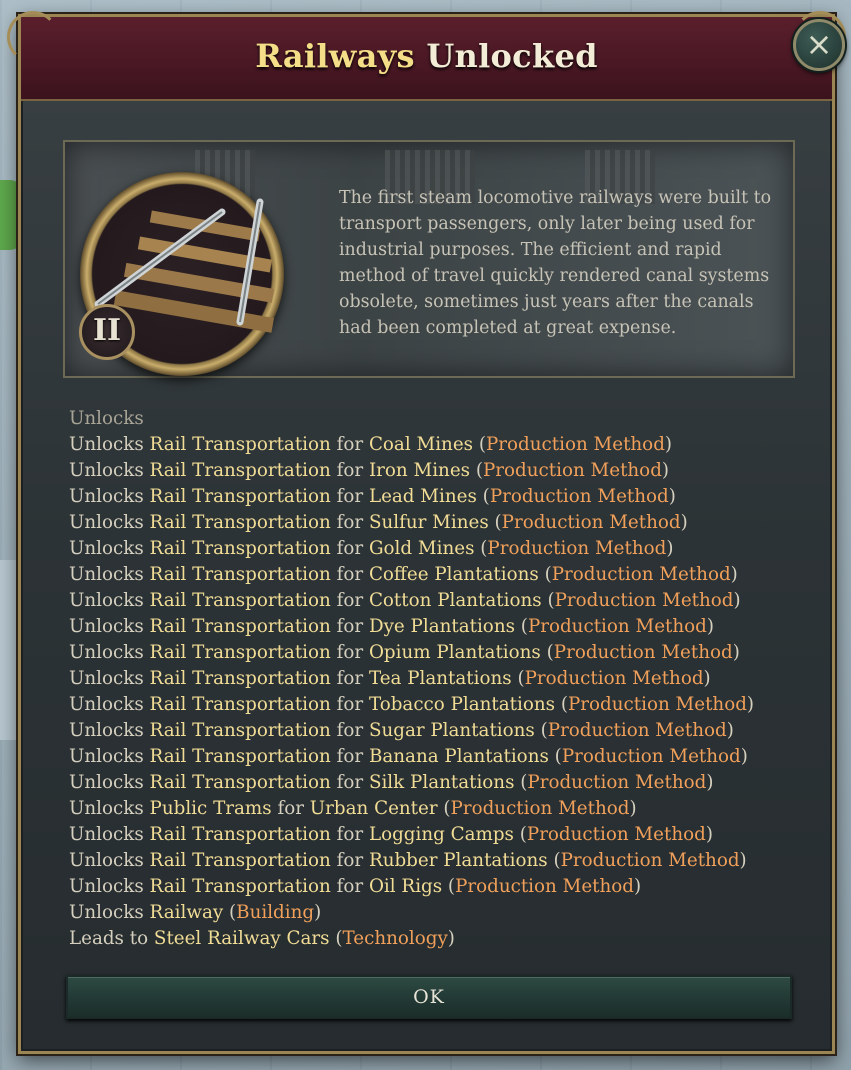 This screenshot has height=1070, width=851. What do you see at coordinates (454, 574) in the screenshot?
I see `building-link: Coffee Plantations` at bounding box center [454, 574].